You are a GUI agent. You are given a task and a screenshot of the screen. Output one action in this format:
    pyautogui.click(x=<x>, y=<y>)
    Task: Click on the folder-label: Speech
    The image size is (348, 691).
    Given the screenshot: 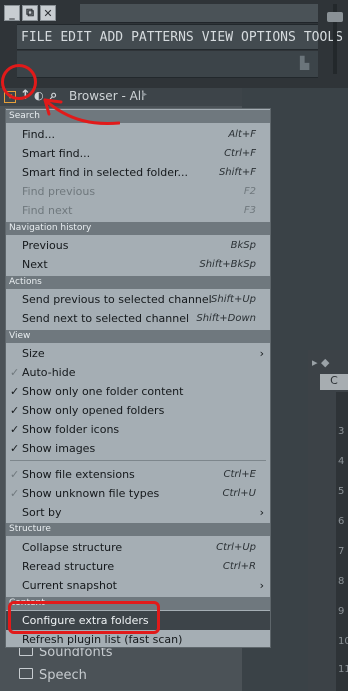 What is the action you would take?
    pyautogui.click(x=63, y=675)
    